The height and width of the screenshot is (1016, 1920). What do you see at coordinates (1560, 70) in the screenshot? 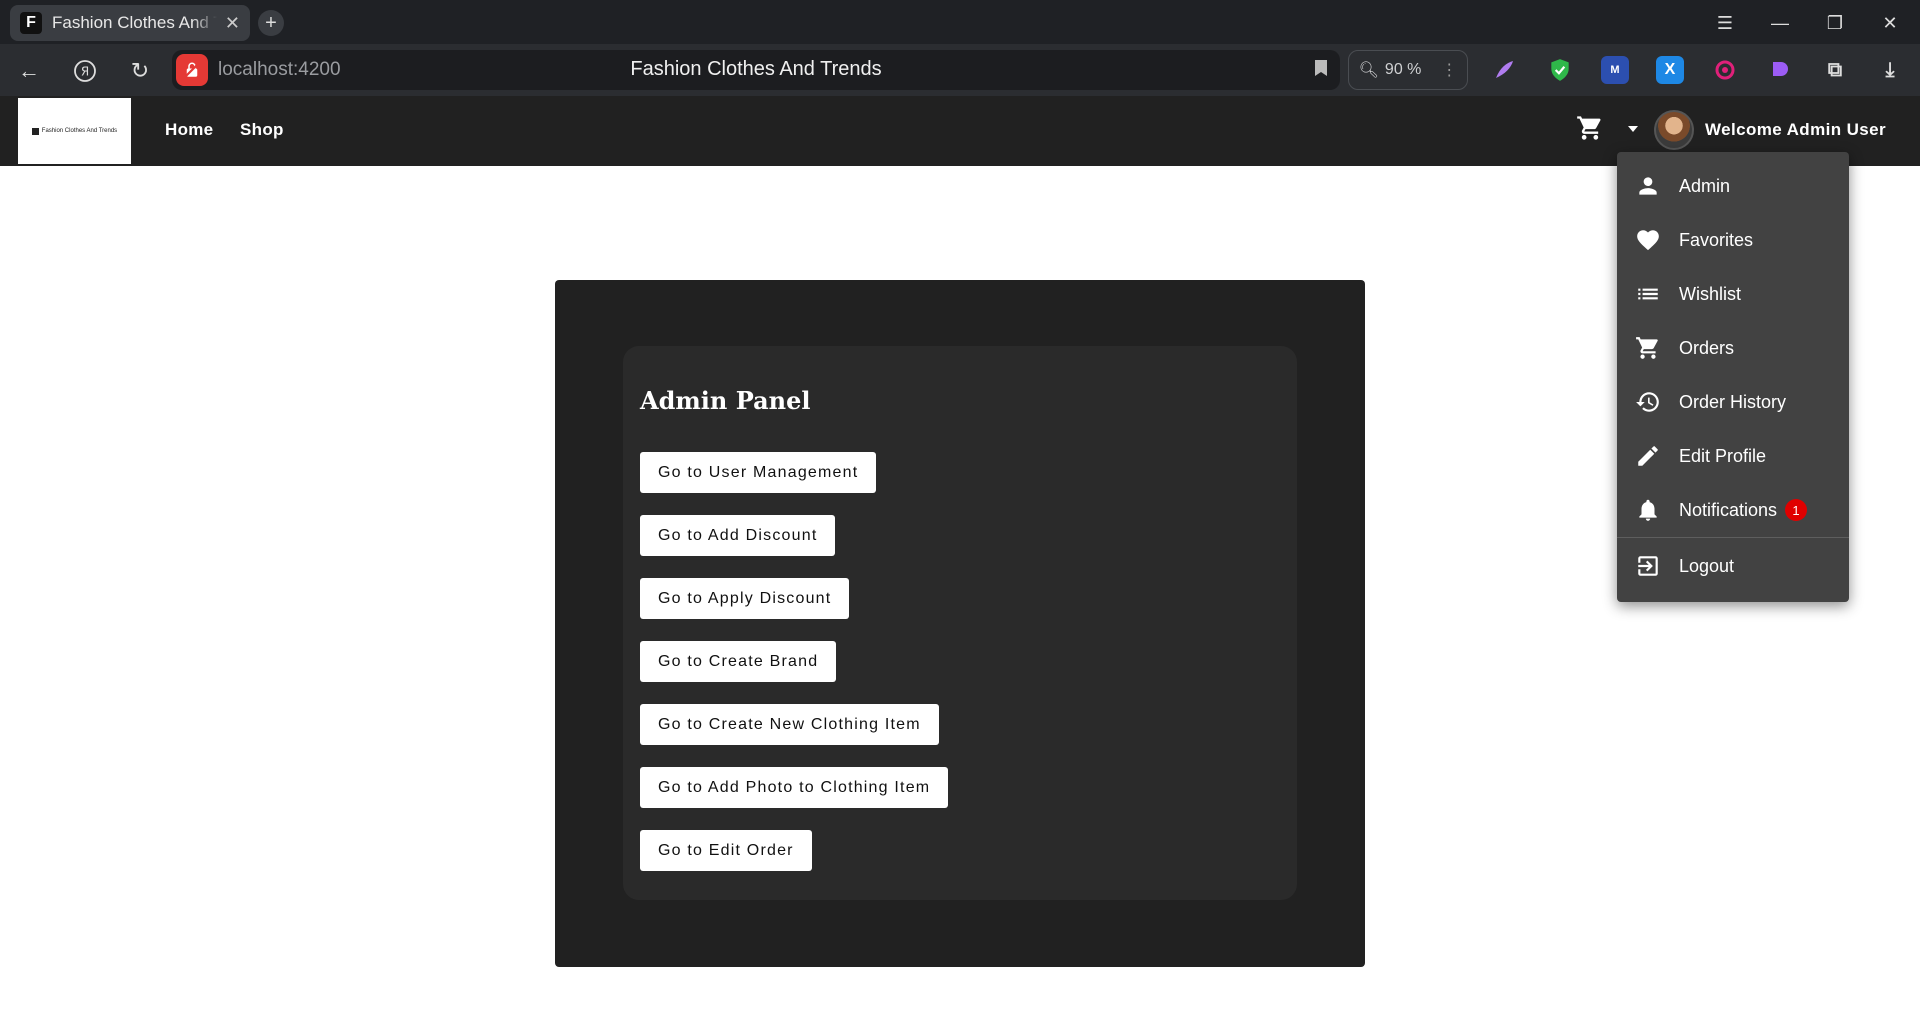
I see `shield-extension-icon` at bounding box center [1560, 70].